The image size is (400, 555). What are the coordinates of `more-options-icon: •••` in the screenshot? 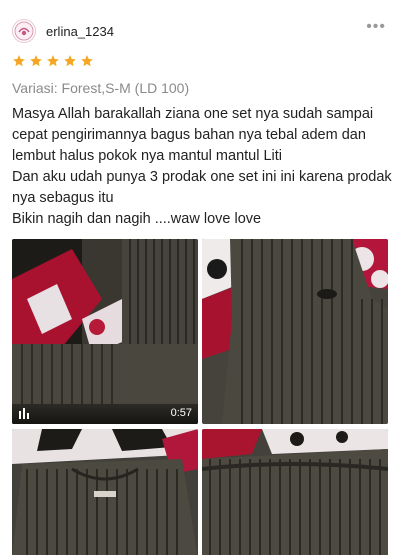 It's located at (376, 27).